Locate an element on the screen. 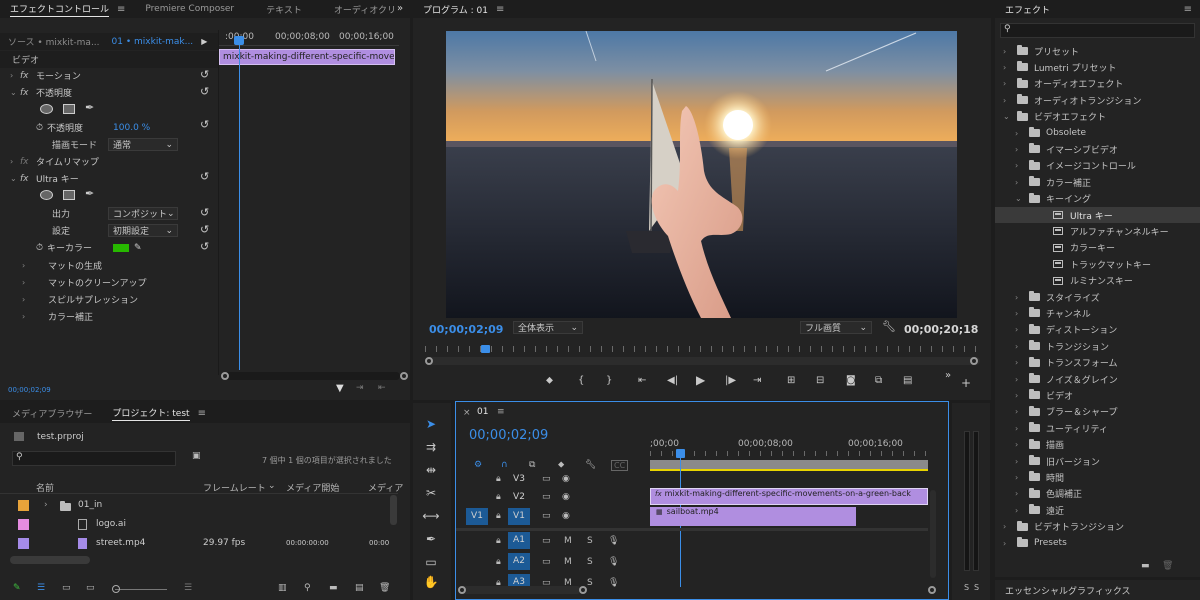 Image resolution: width=1200 pixels, height=600 pixels. slip-tool-icon: ⟷ is located at coordinates (431, 516).